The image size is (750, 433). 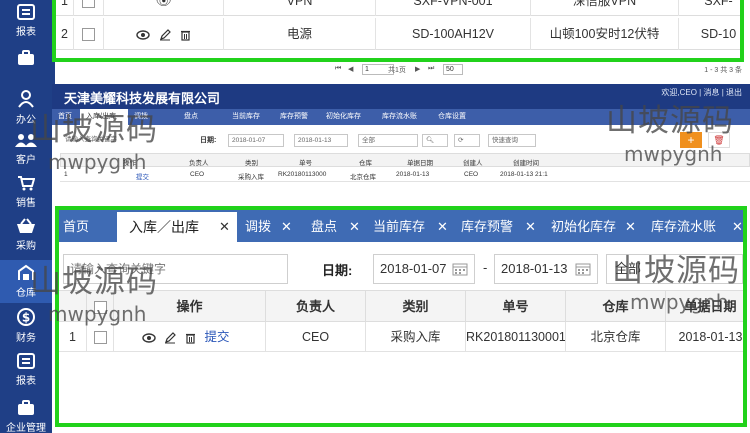 What do you see at coordinates (27, 42) in the screenshot?
I see `top-sidebar: 报表` at bounding box center [27, 42].